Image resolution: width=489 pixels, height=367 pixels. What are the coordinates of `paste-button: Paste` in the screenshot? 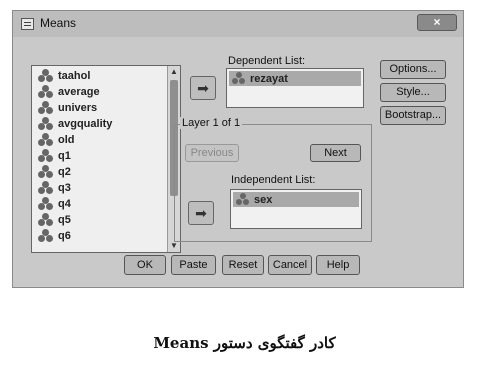 It's located at (193, 265).